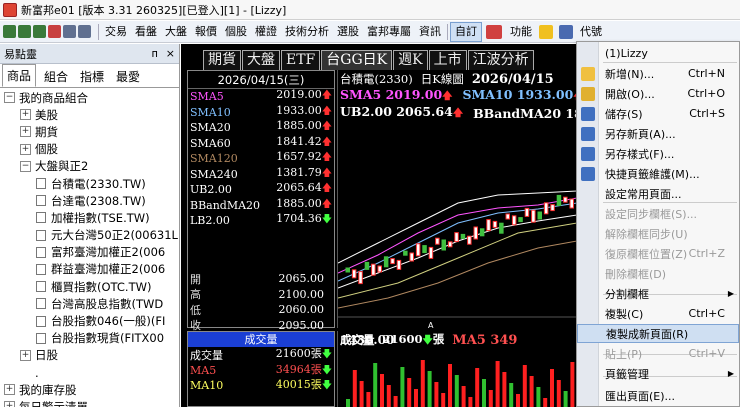 Image resolution: width=740 pixels, height=407 pixels. Describe the element at coordinates (89, 372) in the screenshot. I see `tree-item: .` at that location.